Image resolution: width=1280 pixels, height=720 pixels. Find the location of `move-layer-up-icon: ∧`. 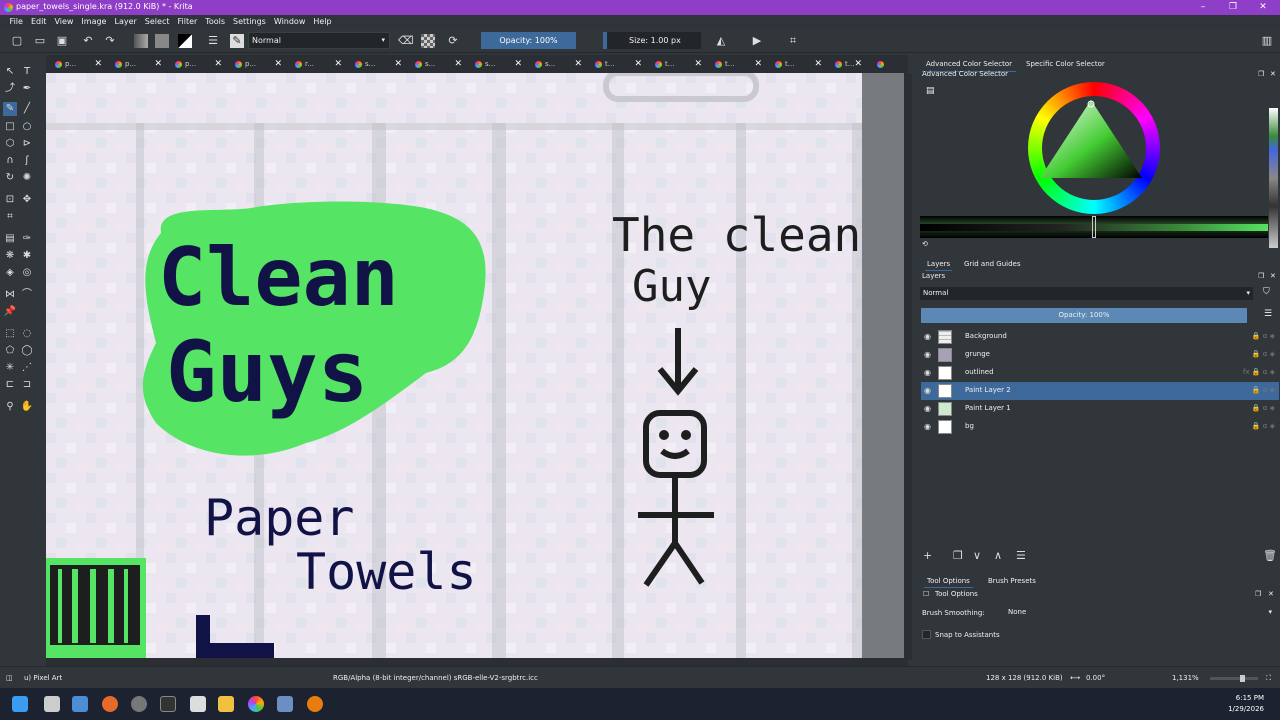

move-layer-up-icon: ∧ is located at coordinates (998, 555).